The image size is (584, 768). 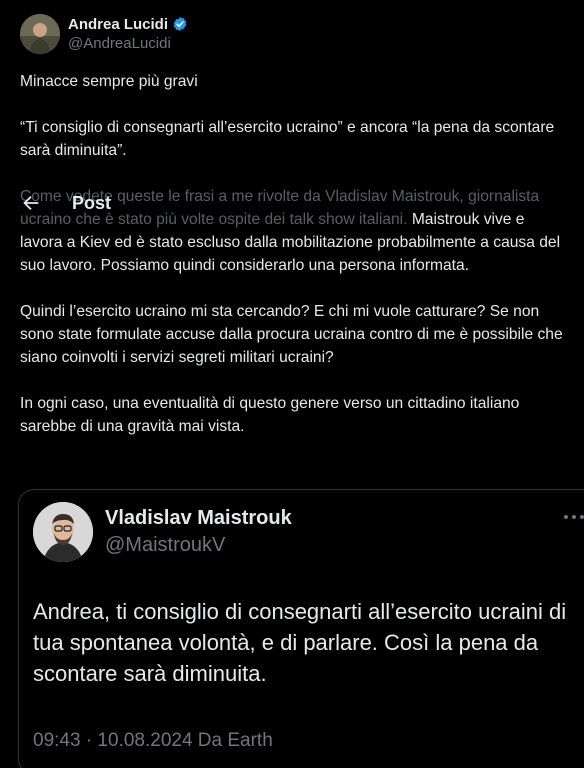 I want to click on post-author: Andrea Lucidi @AndreaLucidi, so click(x=104, y=34).